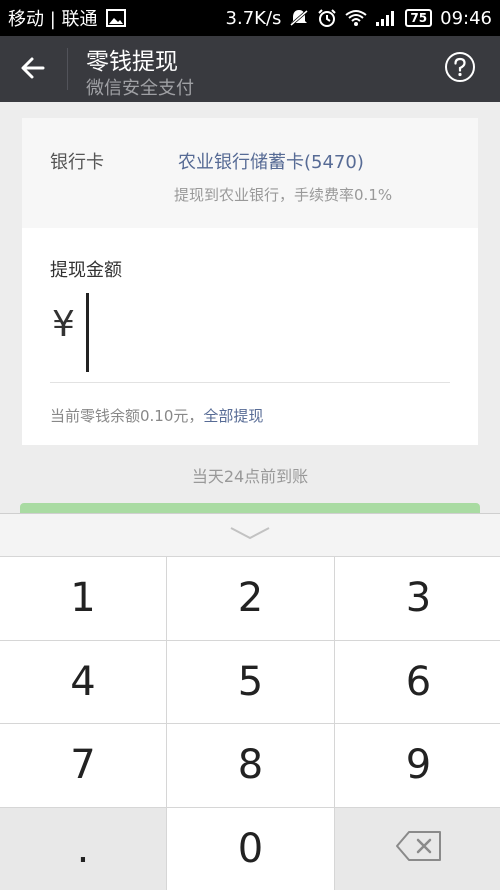 Image resolution: width=500 pixels, height=890 pixels. I want to click on status-bar: 移动 | 联通 3.7K/s 75 09:46, so click(250, 18).